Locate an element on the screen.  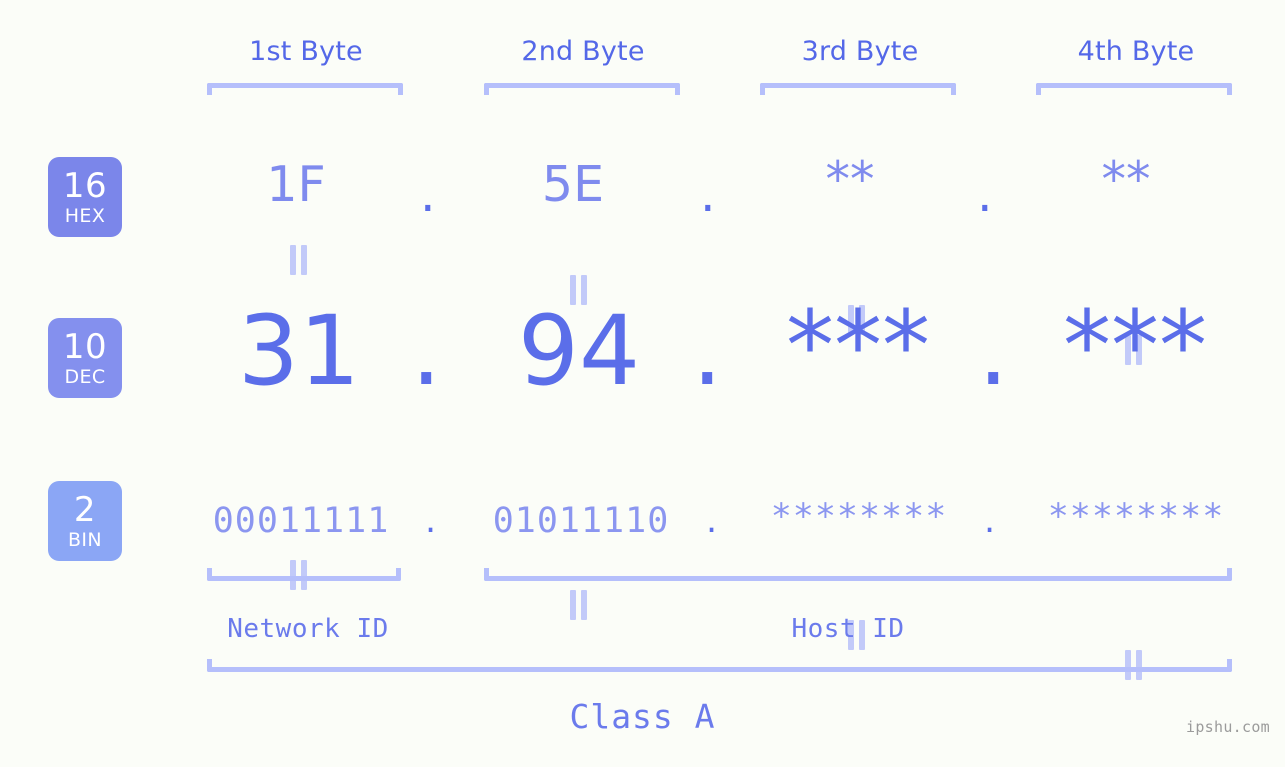
class-bracket is located at coordinates (719, 665).